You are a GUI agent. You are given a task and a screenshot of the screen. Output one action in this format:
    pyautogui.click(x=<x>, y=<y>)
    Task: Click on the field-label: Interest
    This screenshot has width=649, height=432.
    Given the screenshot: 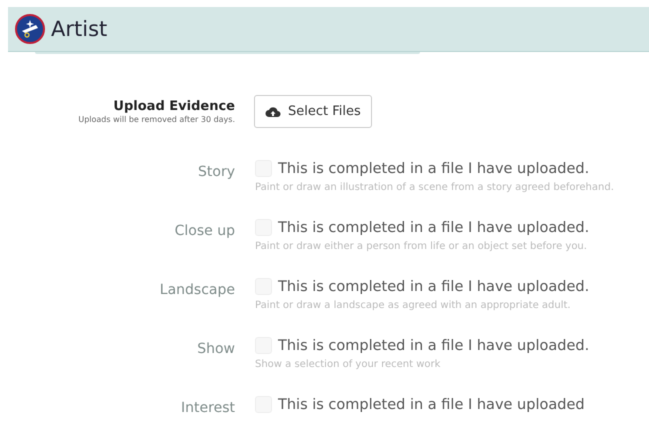 What is the action you would take?
    pyautogui.click(x=207, y=407)
    